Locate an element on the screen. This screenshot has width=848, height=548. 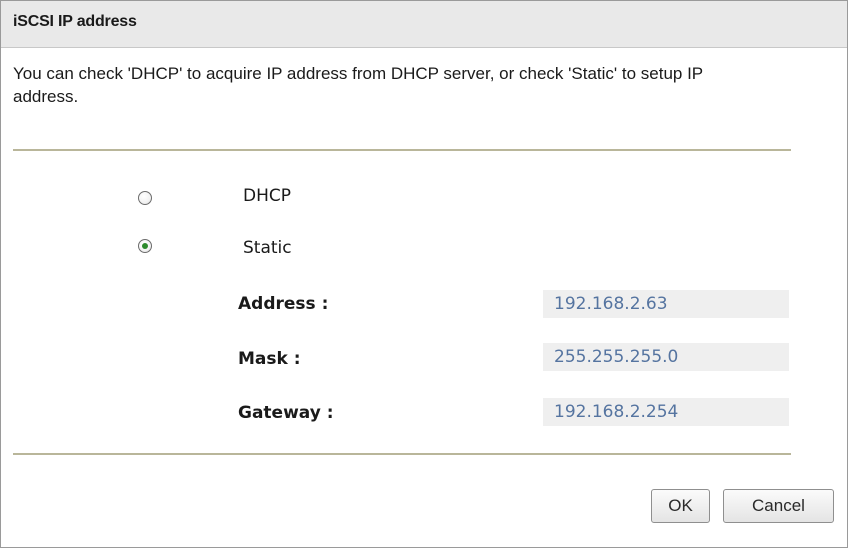
static-label: Static is located at coordinates (267, 248).